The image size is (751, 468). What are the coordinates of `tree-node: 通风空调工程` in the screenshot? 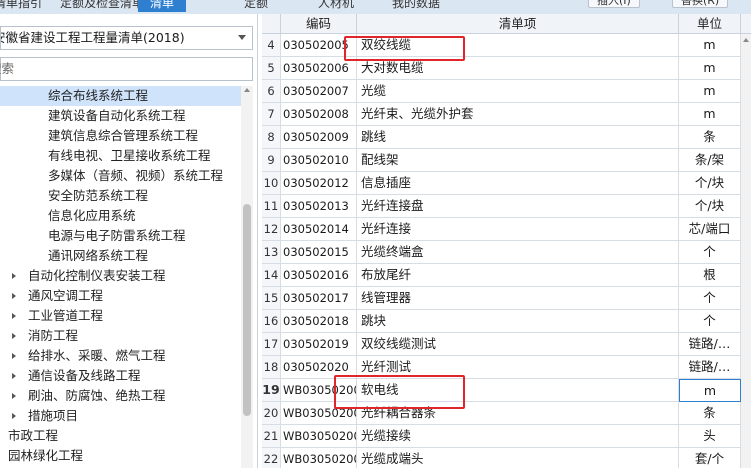 It's located at (65, 296).